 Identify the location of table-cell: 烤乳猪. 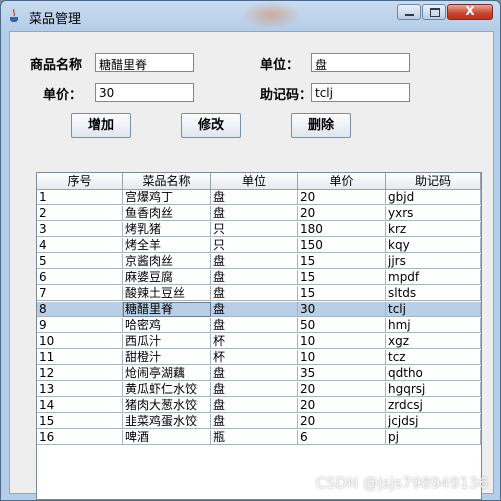
(167, 229).